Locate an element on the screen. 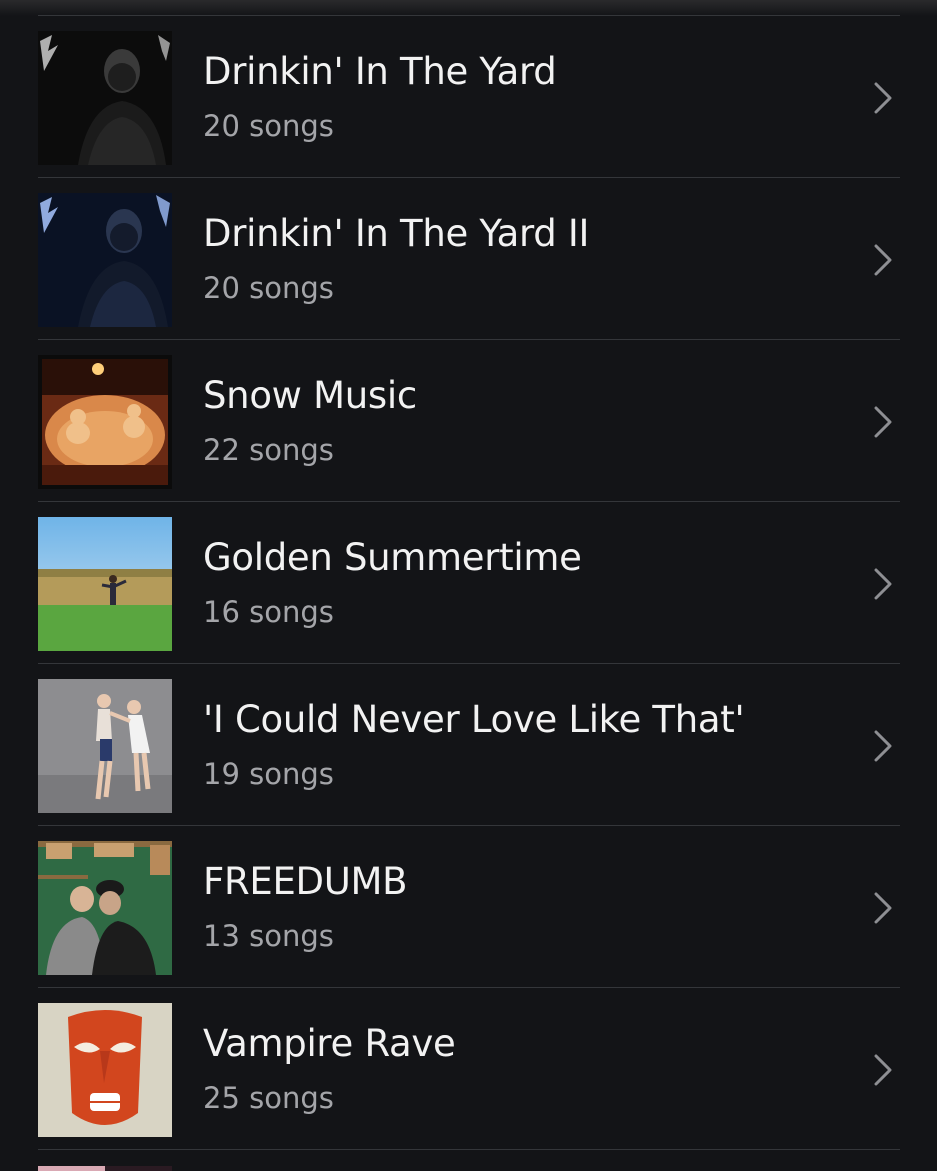 The image size is (937, 1171). playlist-title: FREEDUMB is located at coordinates (305, 881).